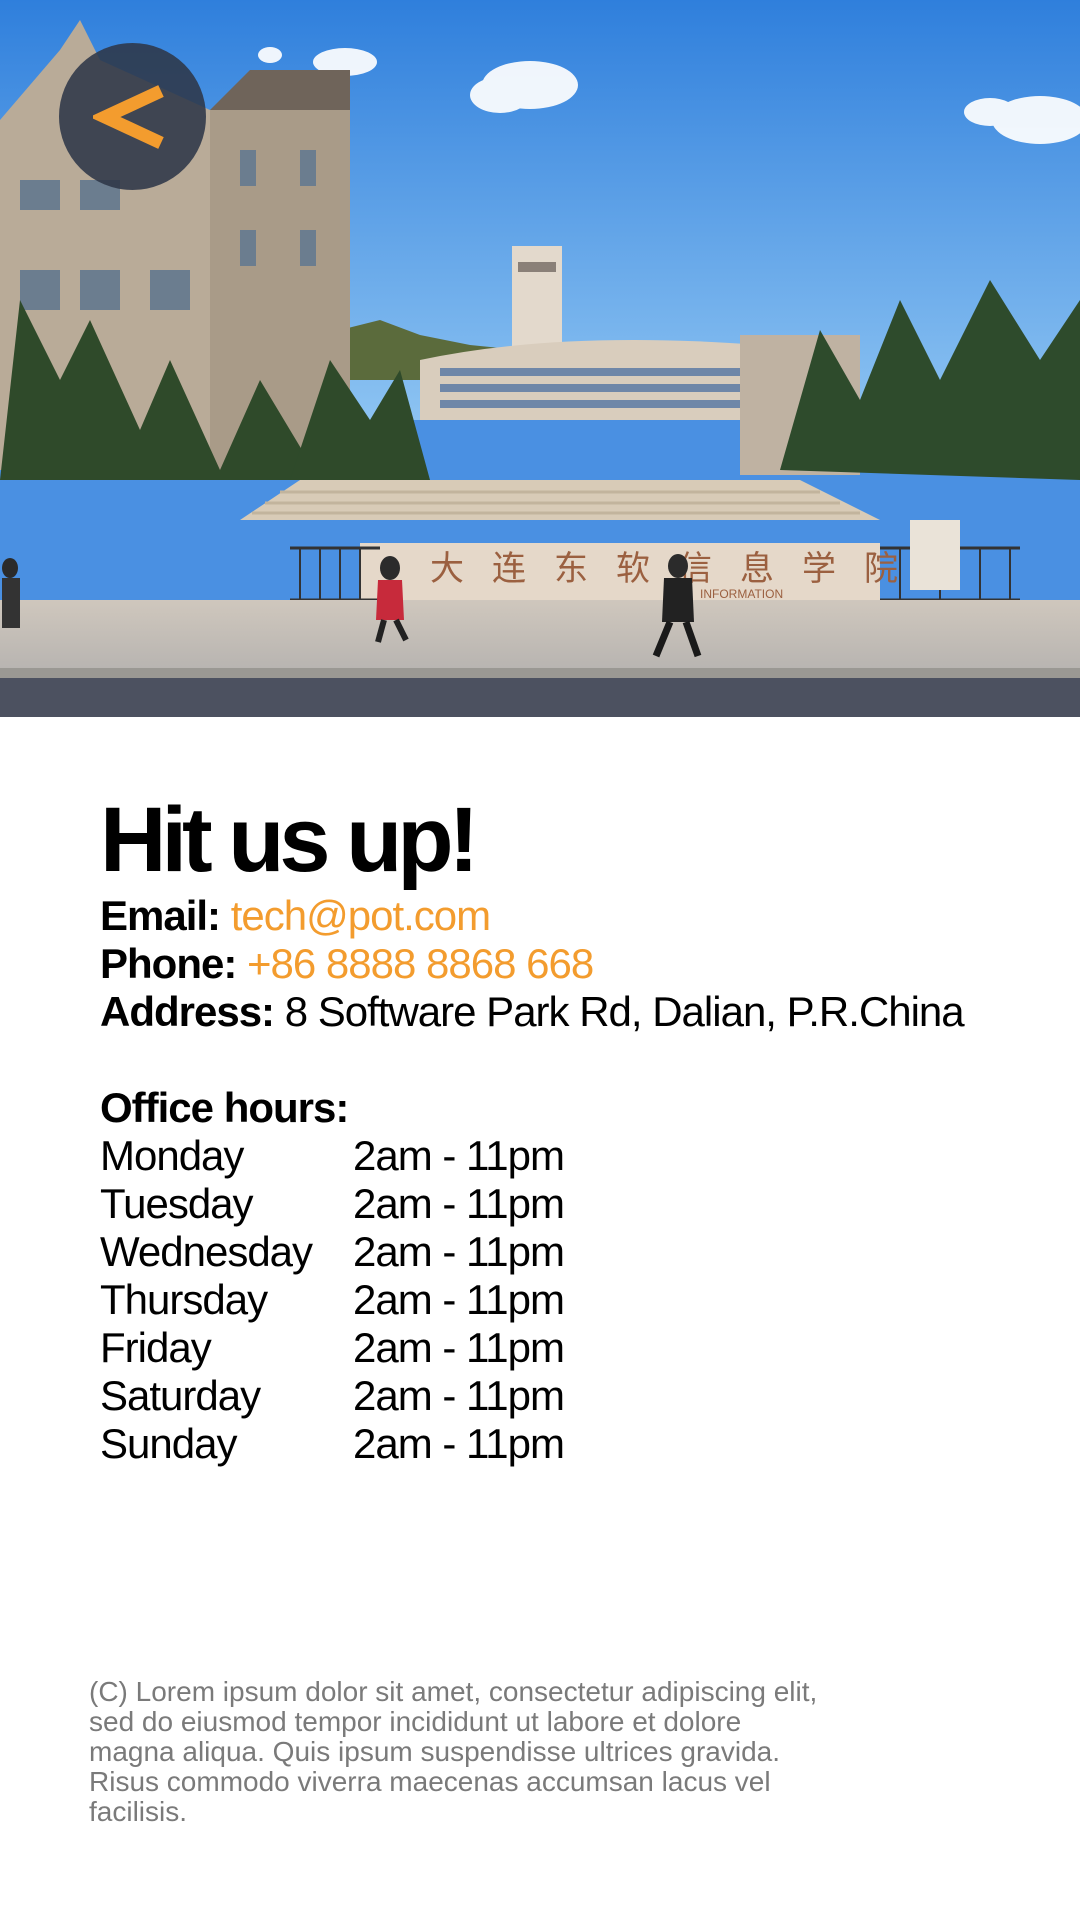 This screenshot has width=1080, height=1920. Describe the element at coordinates (168, 963) in the screenshot. I see `phone-label: Phone:` at that location.